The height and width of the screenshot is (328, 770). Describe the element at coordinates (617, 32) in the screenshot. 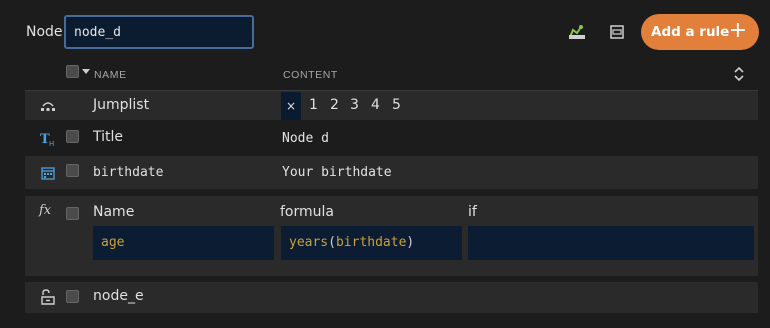

I see `preview-icon` at that location.